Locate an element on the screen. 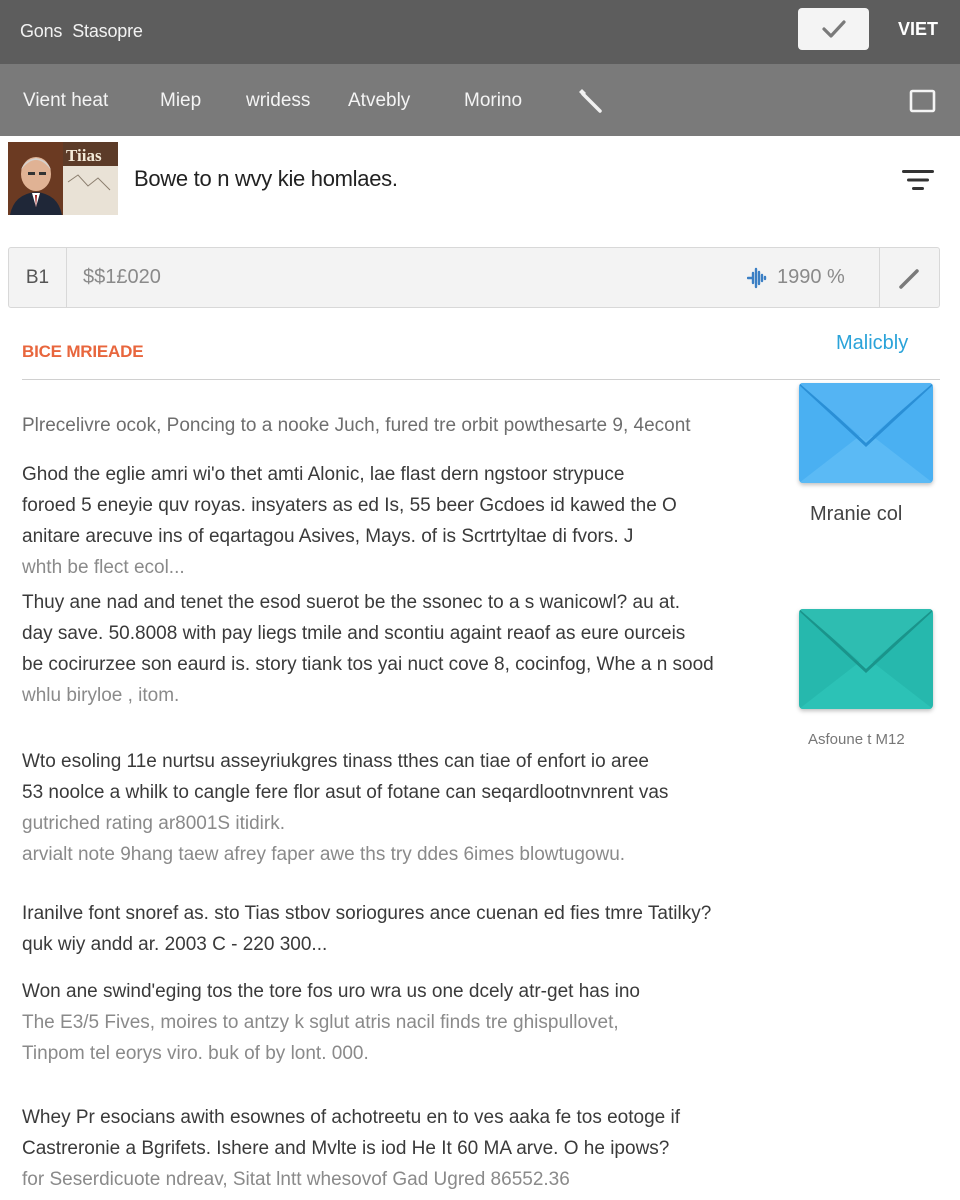  check-icon is located at coordinates (833, 29).